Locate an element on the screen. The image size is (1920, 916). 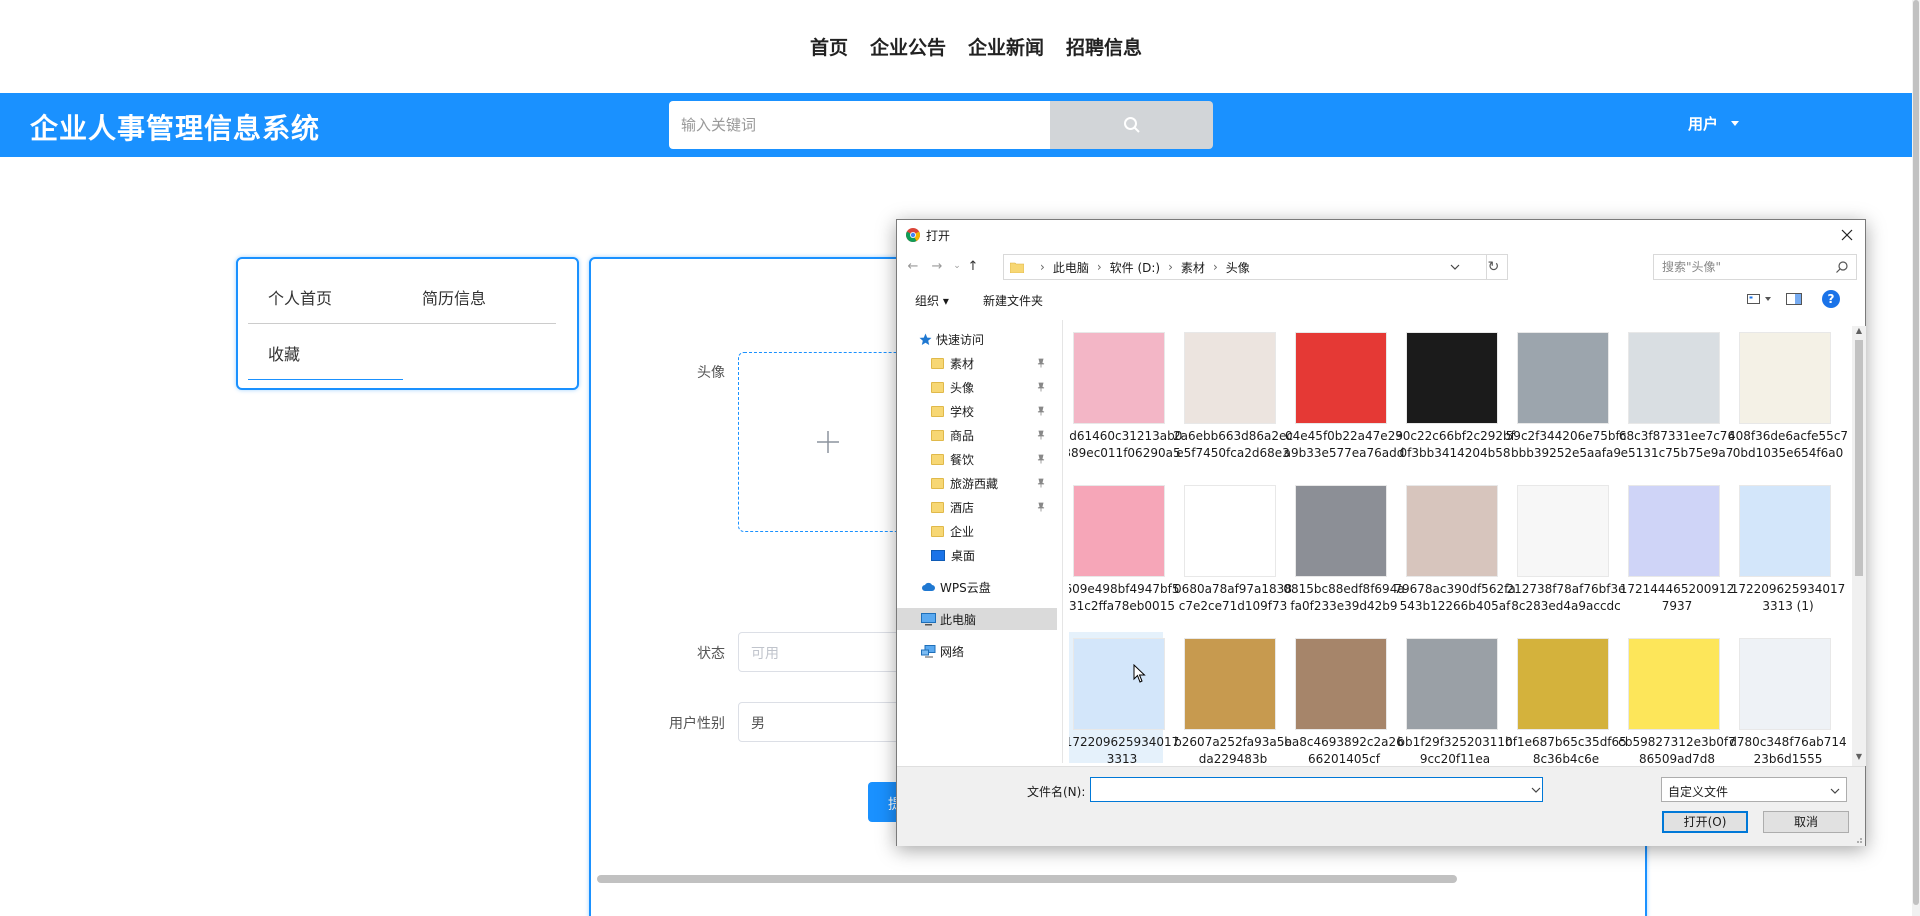
filetype-select: 自定义文件 is located at coordinates (1754, 789).